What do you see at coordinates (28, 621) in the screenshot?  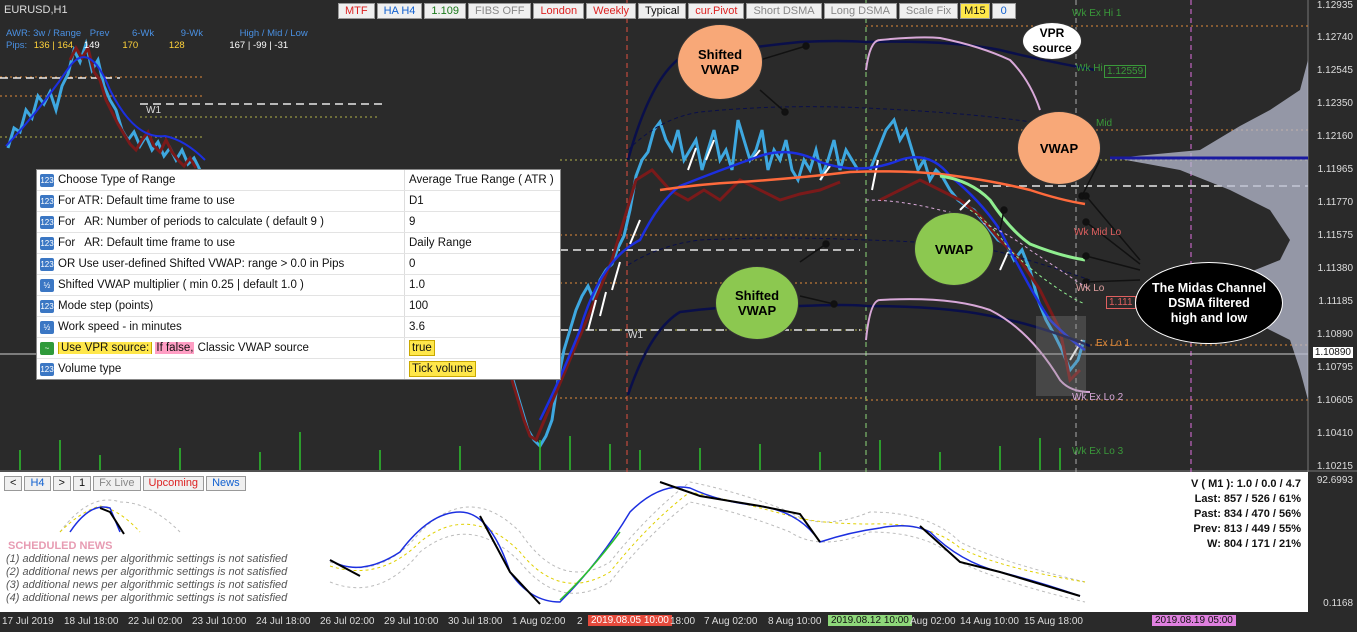 I see `time-tick: 17 Jul 2019` at bounding box center [28, 621].